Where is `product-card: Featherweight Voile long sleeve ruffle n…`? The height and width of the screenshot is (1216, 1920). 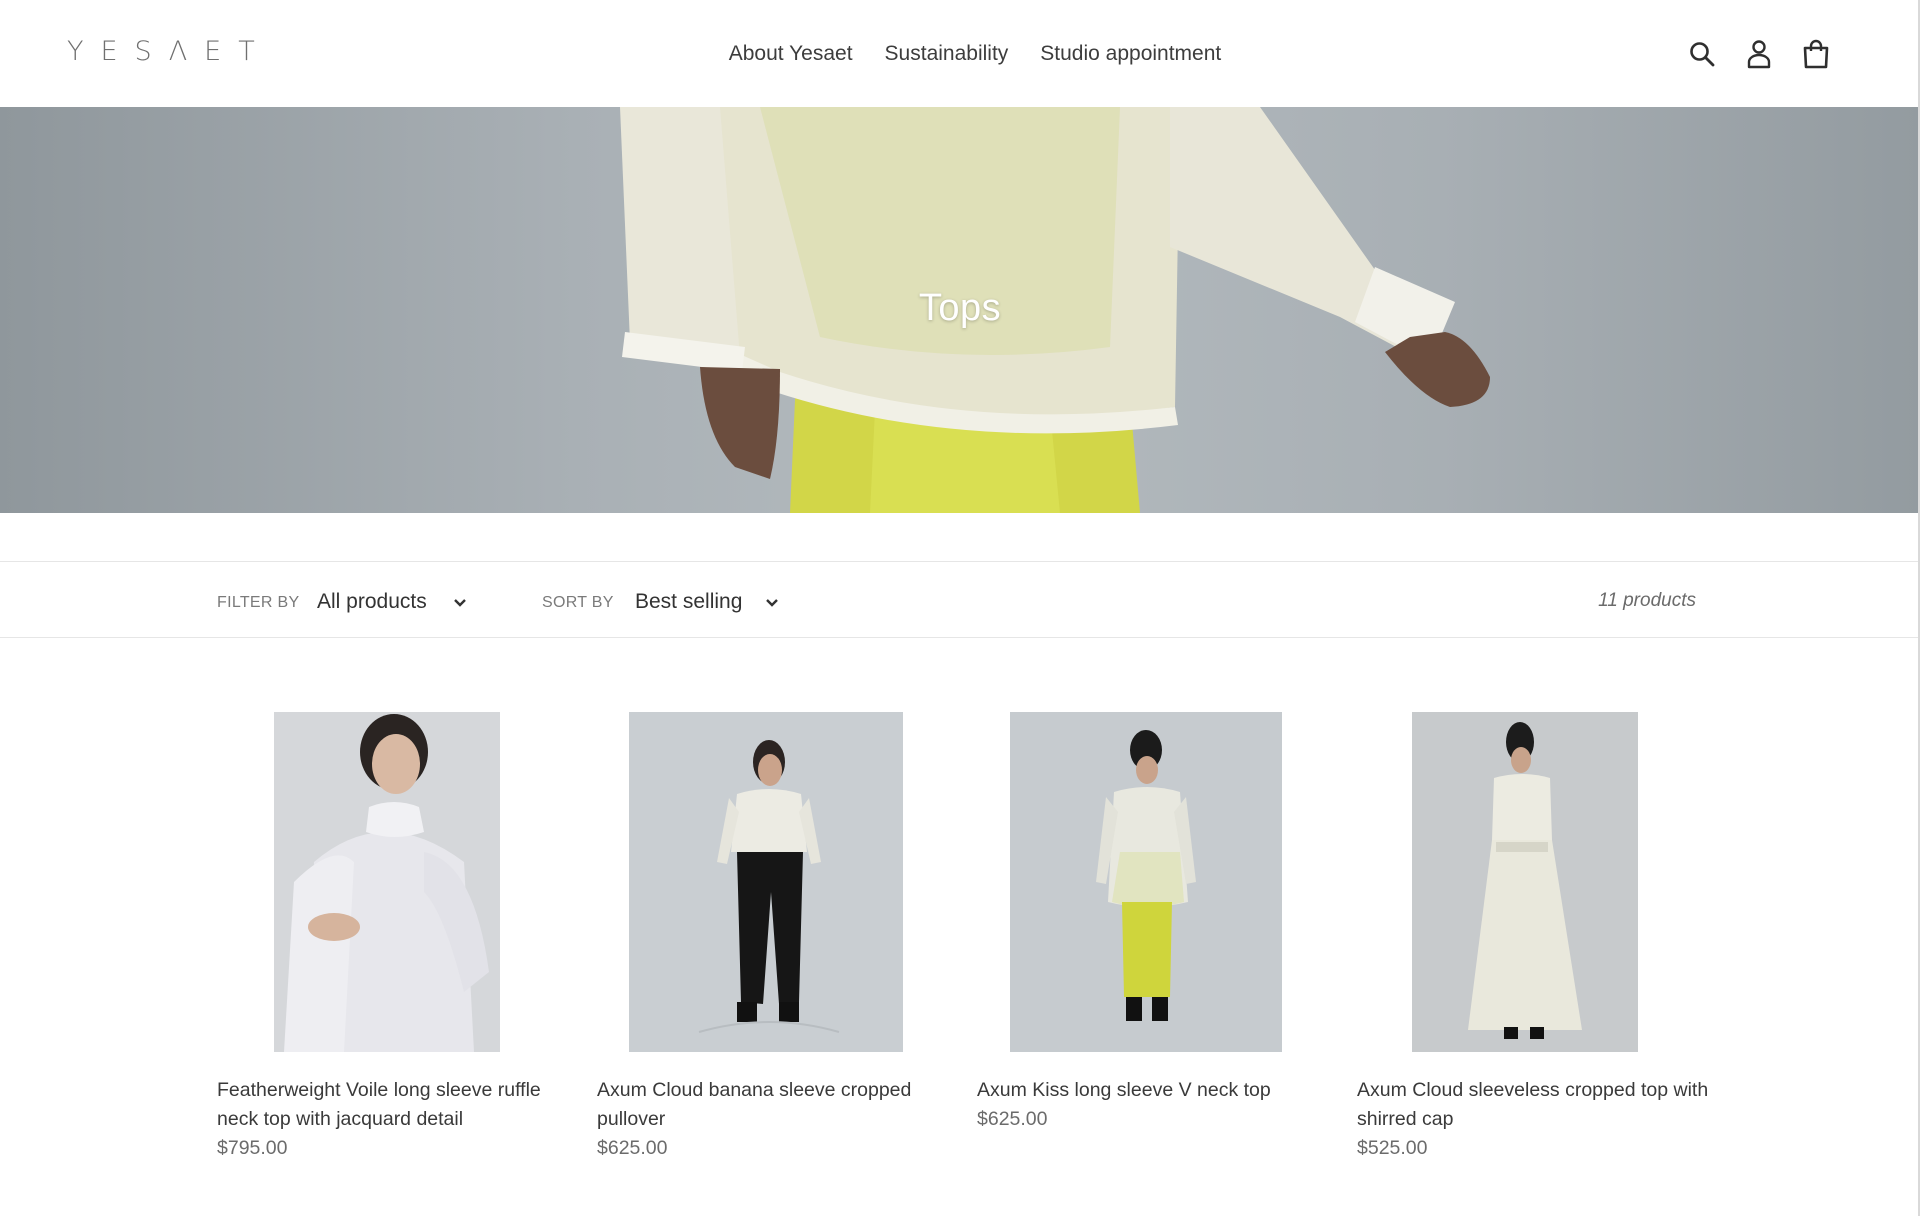 product-card: Featherweight Voile long sleeve ruffle n… is located at coordinates (397, 937).